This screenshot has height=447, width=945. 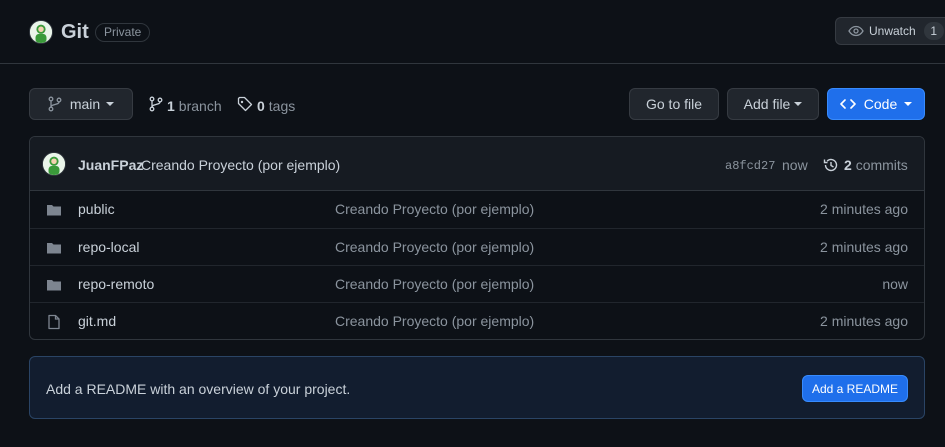 I want to click on add-file-button: Add file, so click(x=773, y=104).